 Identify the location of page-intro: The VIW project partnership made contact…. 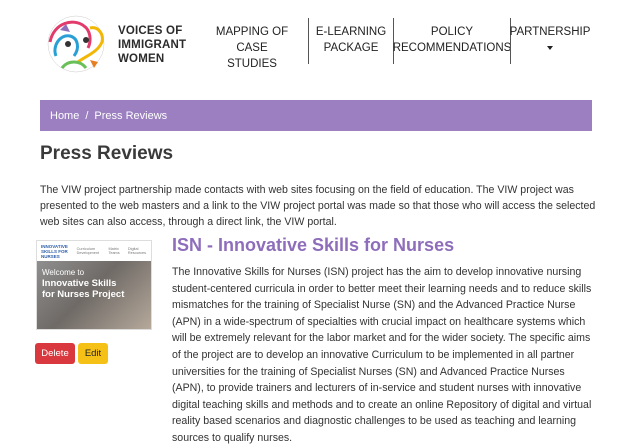
(318, 206).